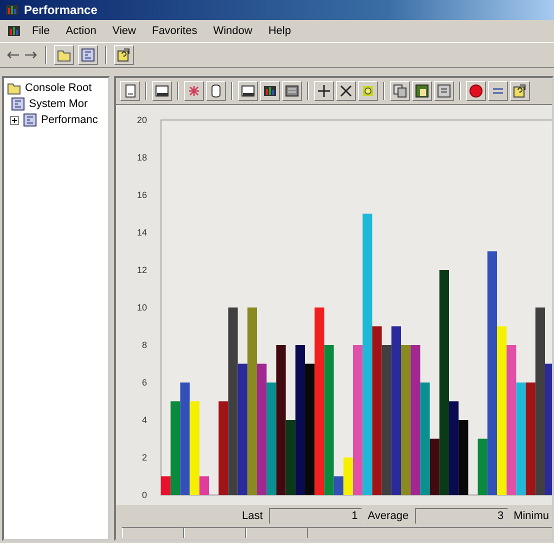 The image size is (554, 543). I want to click on stat-label: Minimu, so click(532, 516).